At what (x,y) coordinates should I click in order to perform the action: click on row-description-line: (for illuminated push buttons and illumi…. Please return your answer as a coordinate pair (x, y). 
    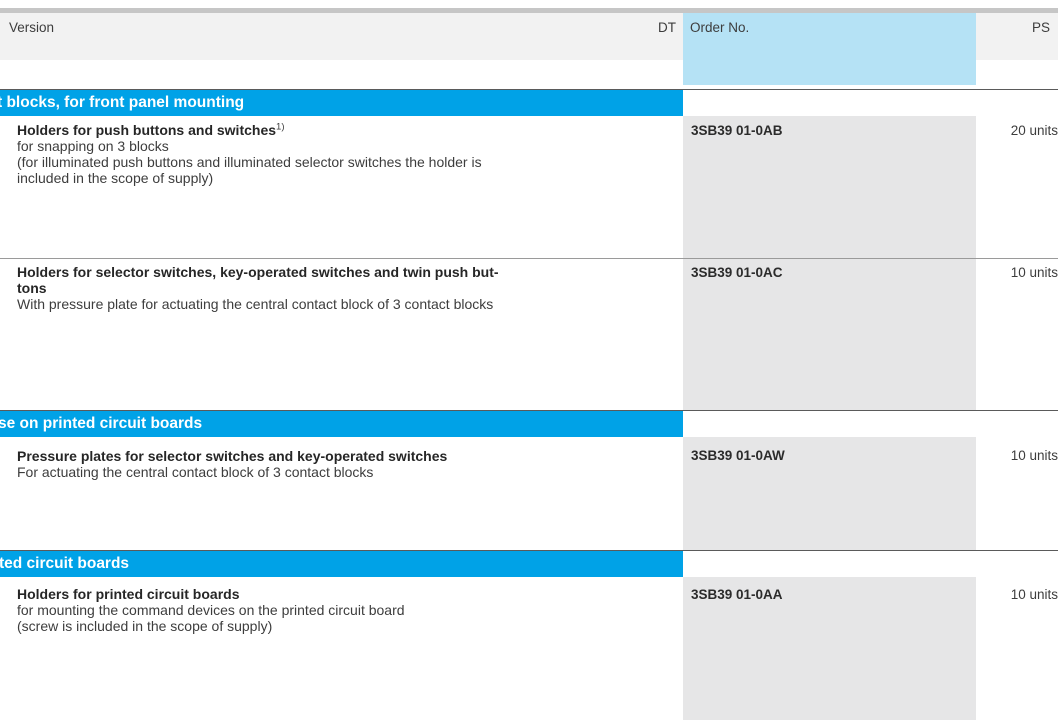
    Looking at the image, I should click on (249, 162).